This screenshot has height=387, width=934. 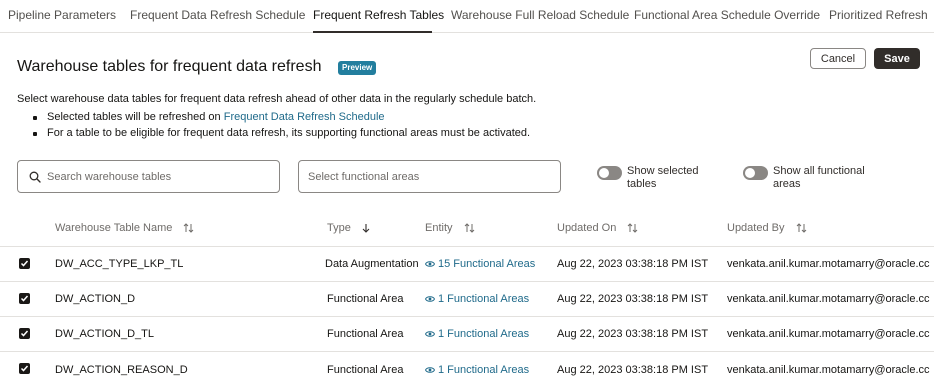 What do you see at coordinates (119, 264) in the screenshot?
I see `cell-table-name: DW_ACC_TYPE_LKP_TL` at bounding box center [119, 264].